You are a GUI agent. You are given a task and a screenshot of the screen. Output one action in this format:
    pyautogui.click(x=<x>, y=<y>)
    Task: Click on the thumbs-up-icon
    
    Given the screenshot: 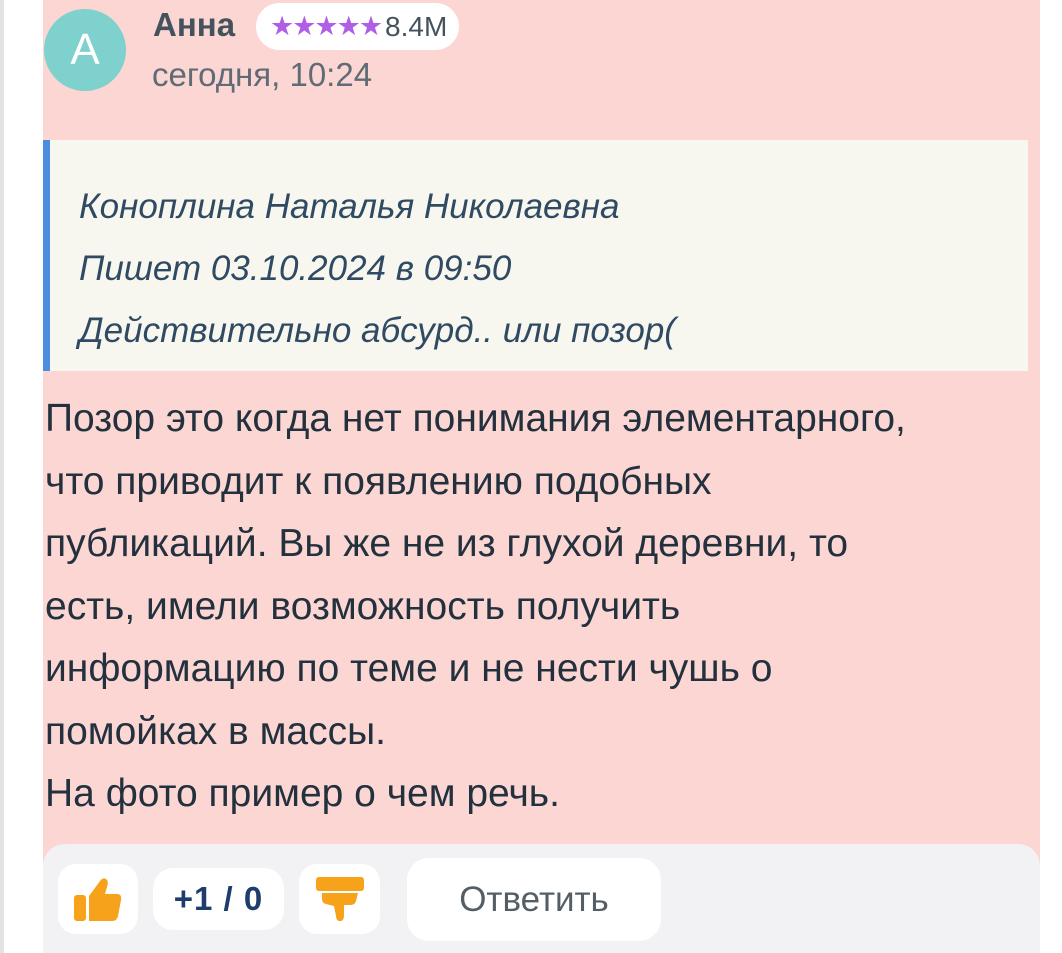 What is the action you would take?
    pyautogui.click(x=98, y=899)
    